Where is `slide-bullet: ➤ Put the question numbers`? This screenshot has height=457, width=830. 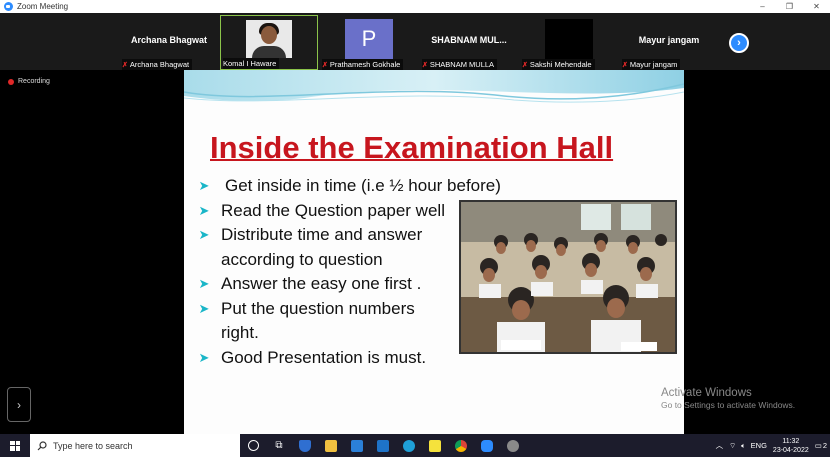 slide-bullet: ➤ Put the question numbers is located at coordinates (347, 309).